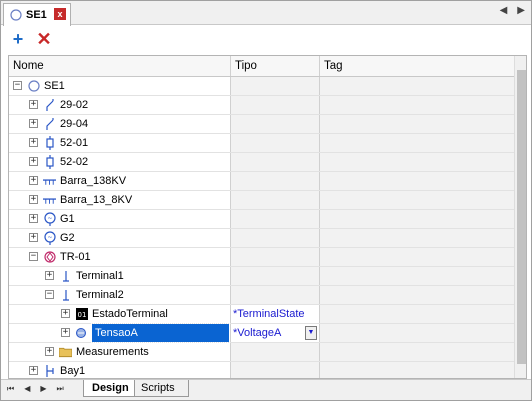 The height and width of the screenshot is (401, 532). I want to click on node-label: TensaoA, so click(160, 333).